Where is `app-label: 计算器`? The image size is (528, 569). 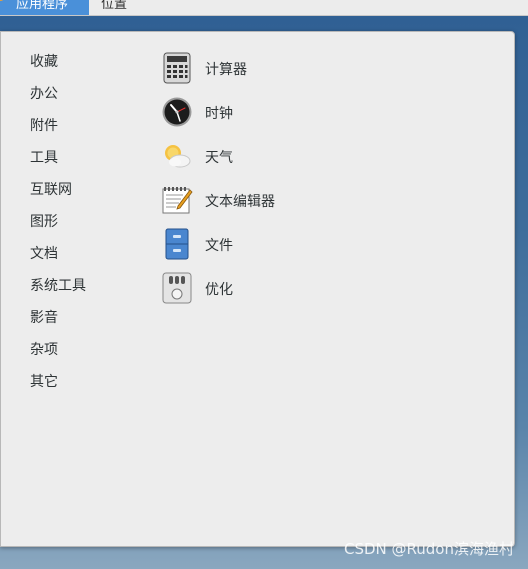
app-label: 计算器 is located at coordinates (226, 70).